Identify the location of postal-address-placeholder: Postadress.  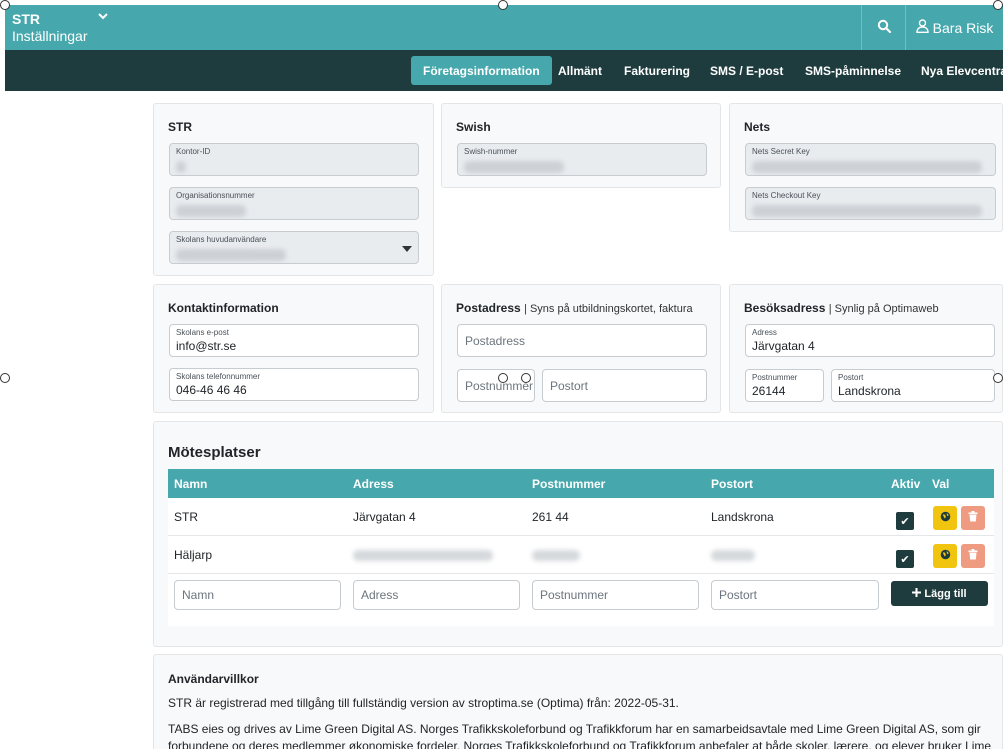
(495, 340).